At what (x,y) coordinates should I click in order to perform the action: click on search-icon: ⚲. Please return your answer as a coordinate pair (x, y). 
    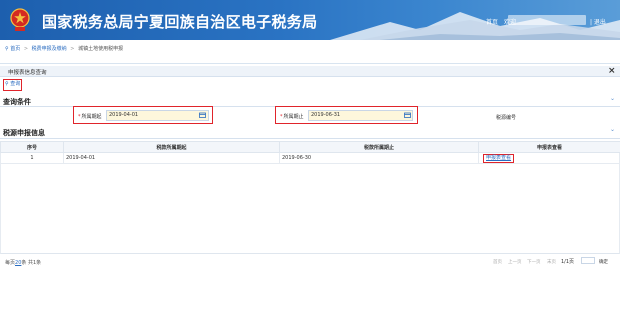
    Looking at the image, I should click on (7, 84).